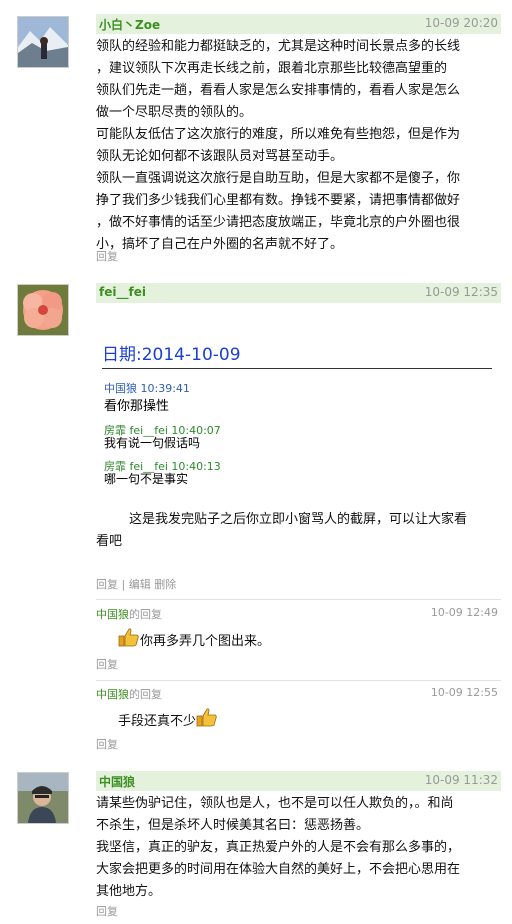 The width and height of the screenshot is (512, 924). I want to click on text-line: 领队一直强调说这次旅行是自助互助，但是大家都不是傻子，你, so click(278, 178).